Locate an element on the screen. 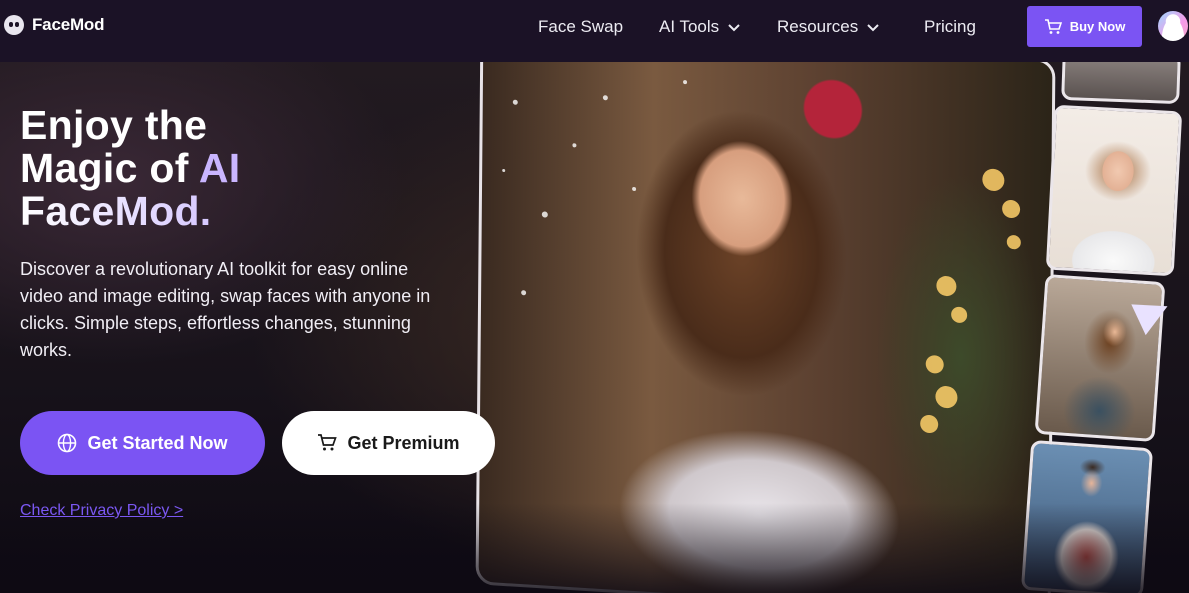 The height and width of the screenshot is (593, 1189). privacy-policy-link: Check Privacy Policy > is located at coordinates (101, 511).